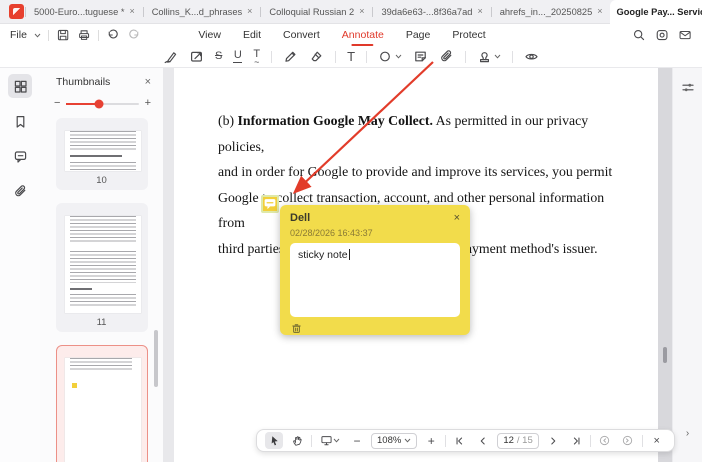  What do you see at coordinates (665, 355) in the screenshot?
I see `scrollbar-thumb` at bounding box center [665, 355].